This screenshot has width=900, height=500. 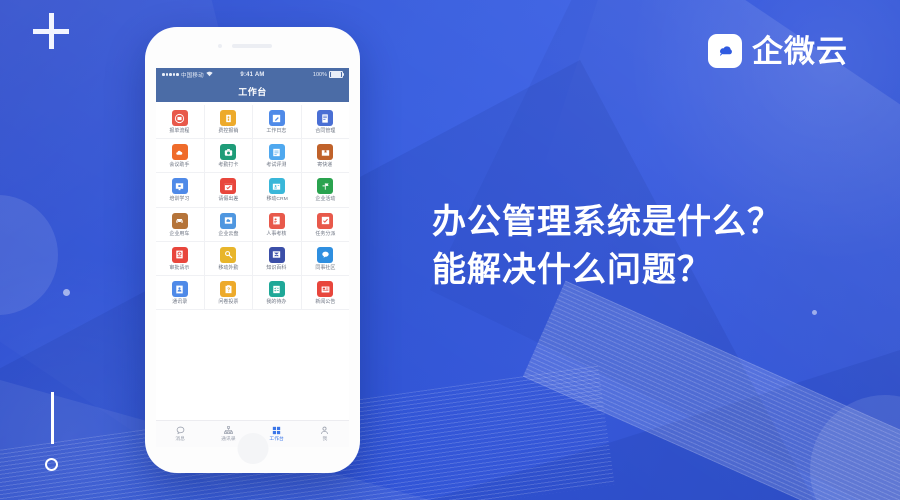 I want to click on app-grid-item: 我的待办, so click(x=277, y=293).